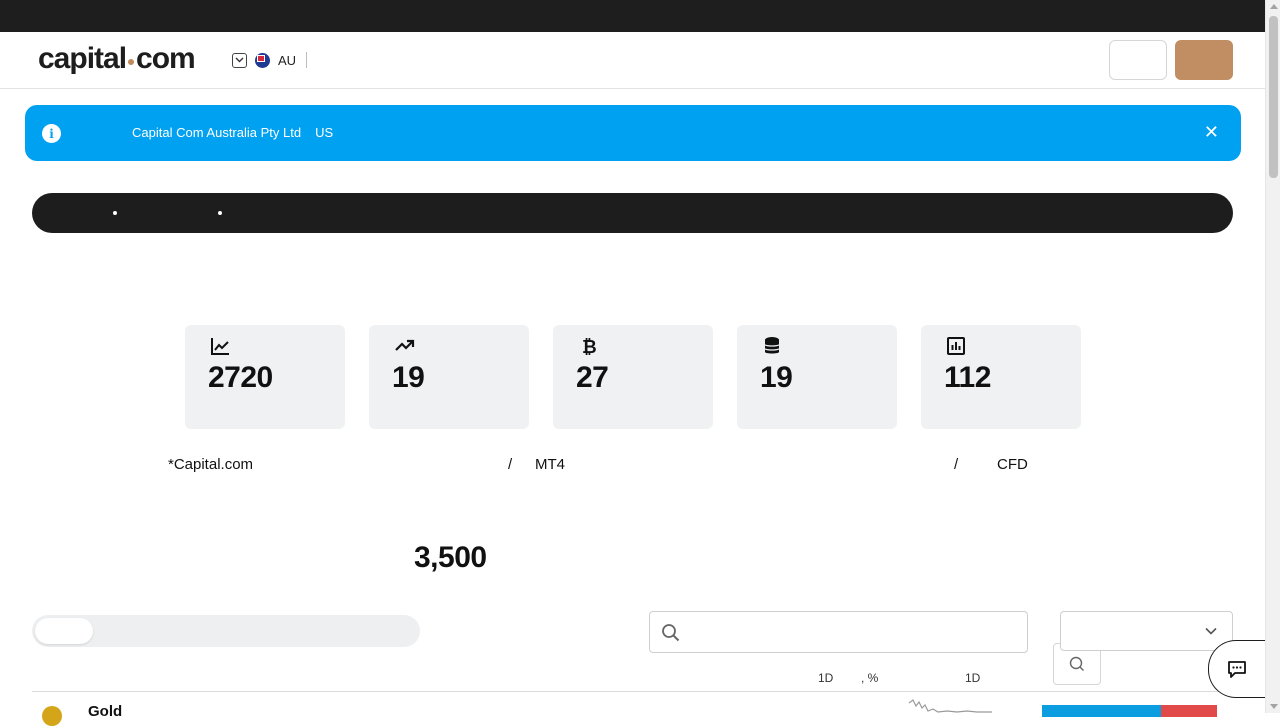 This screenshot has width=1280, height=726. What do you see at coordinates (211, 464) in the screenshot?
I see `disclaimer-text-part: *Capital.com` at bounding box center [211, 464].